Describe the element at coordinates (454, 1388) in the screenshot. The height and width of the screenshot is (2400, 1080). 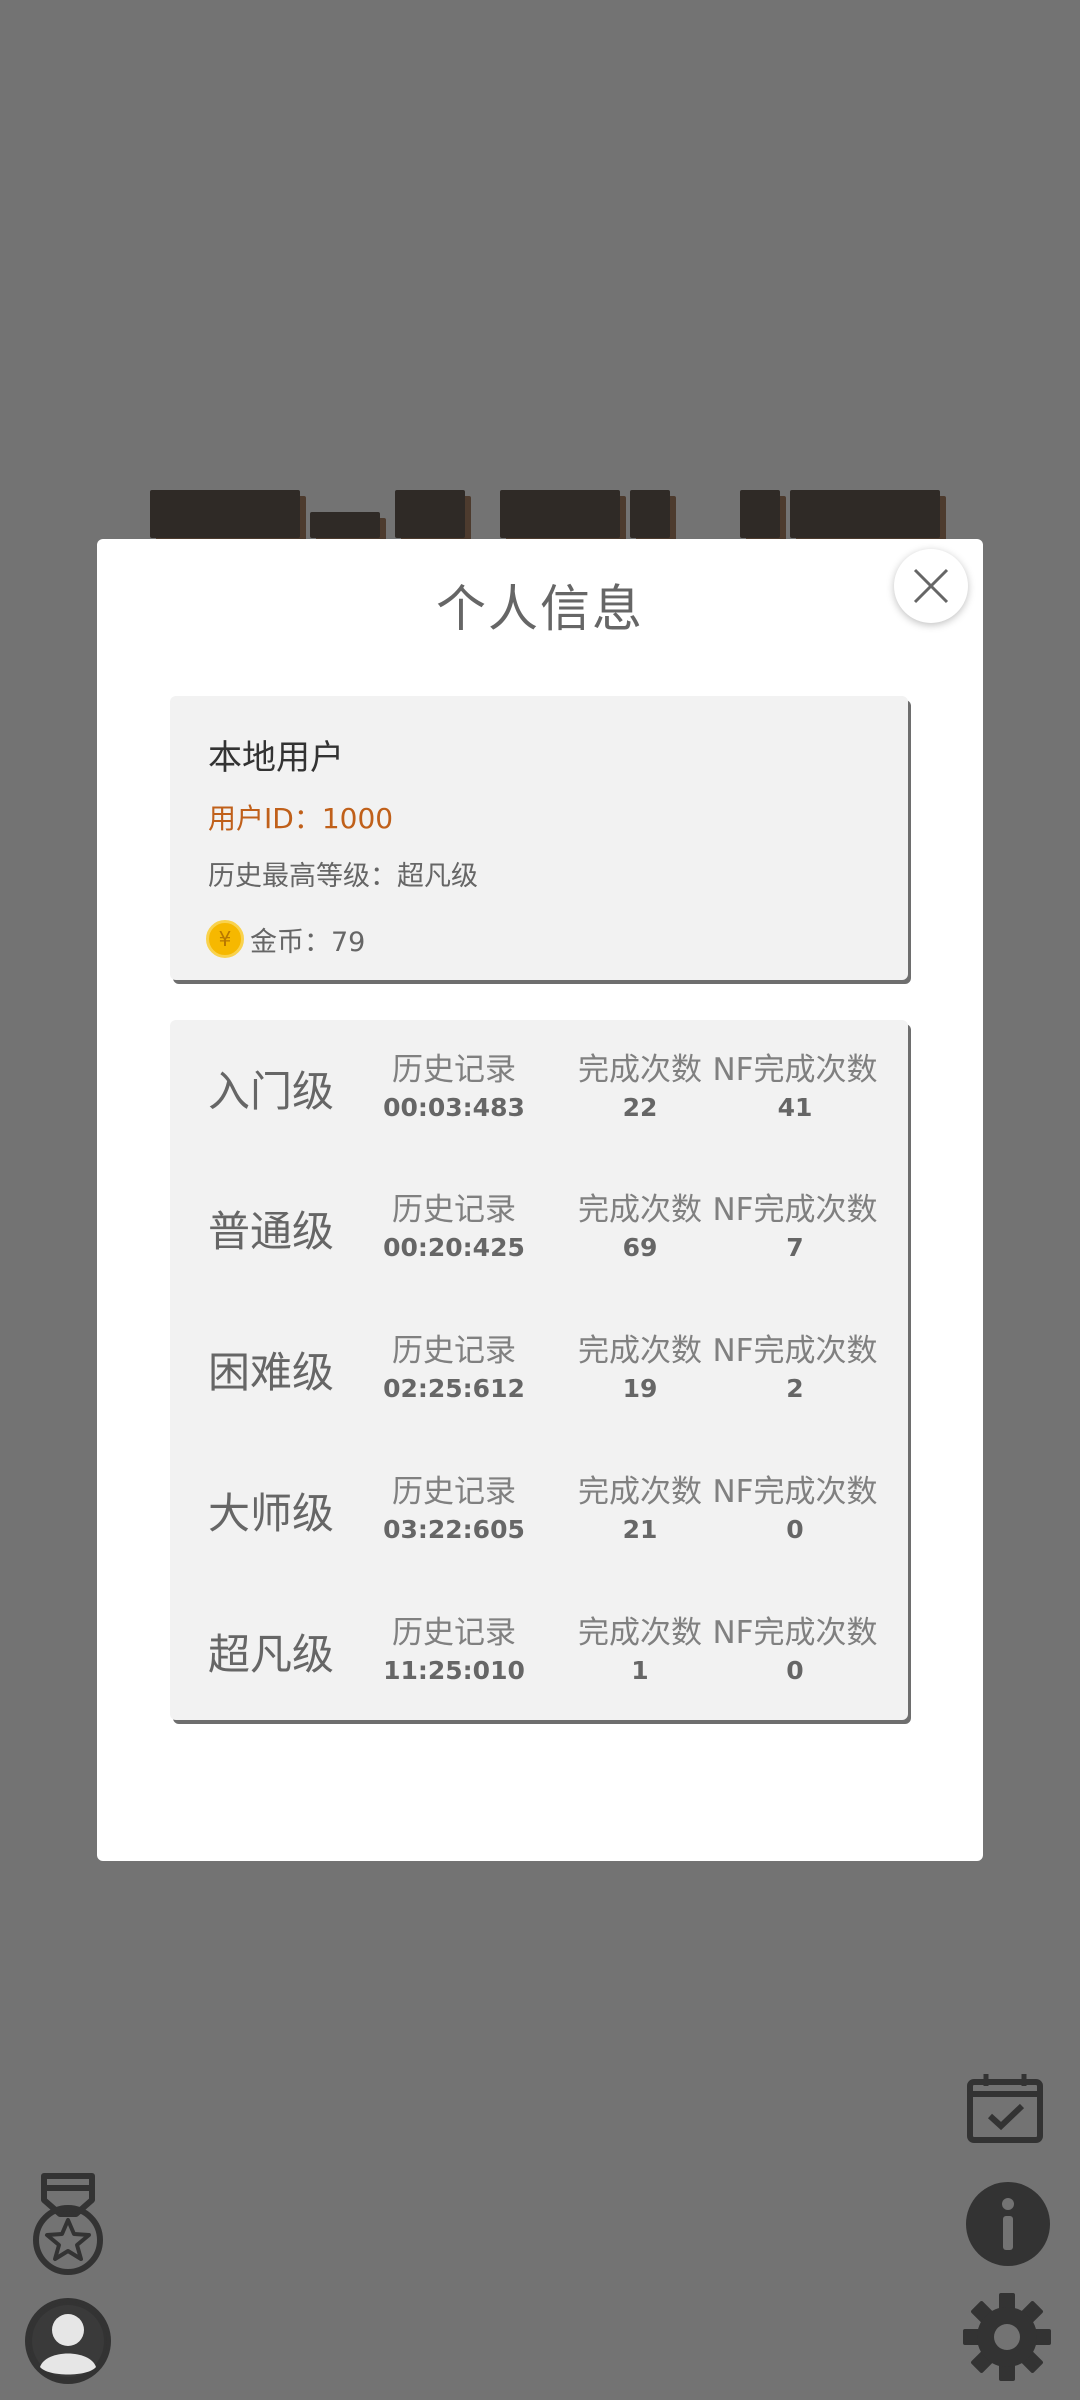
I see `record-value: 02:25:612` at that location.